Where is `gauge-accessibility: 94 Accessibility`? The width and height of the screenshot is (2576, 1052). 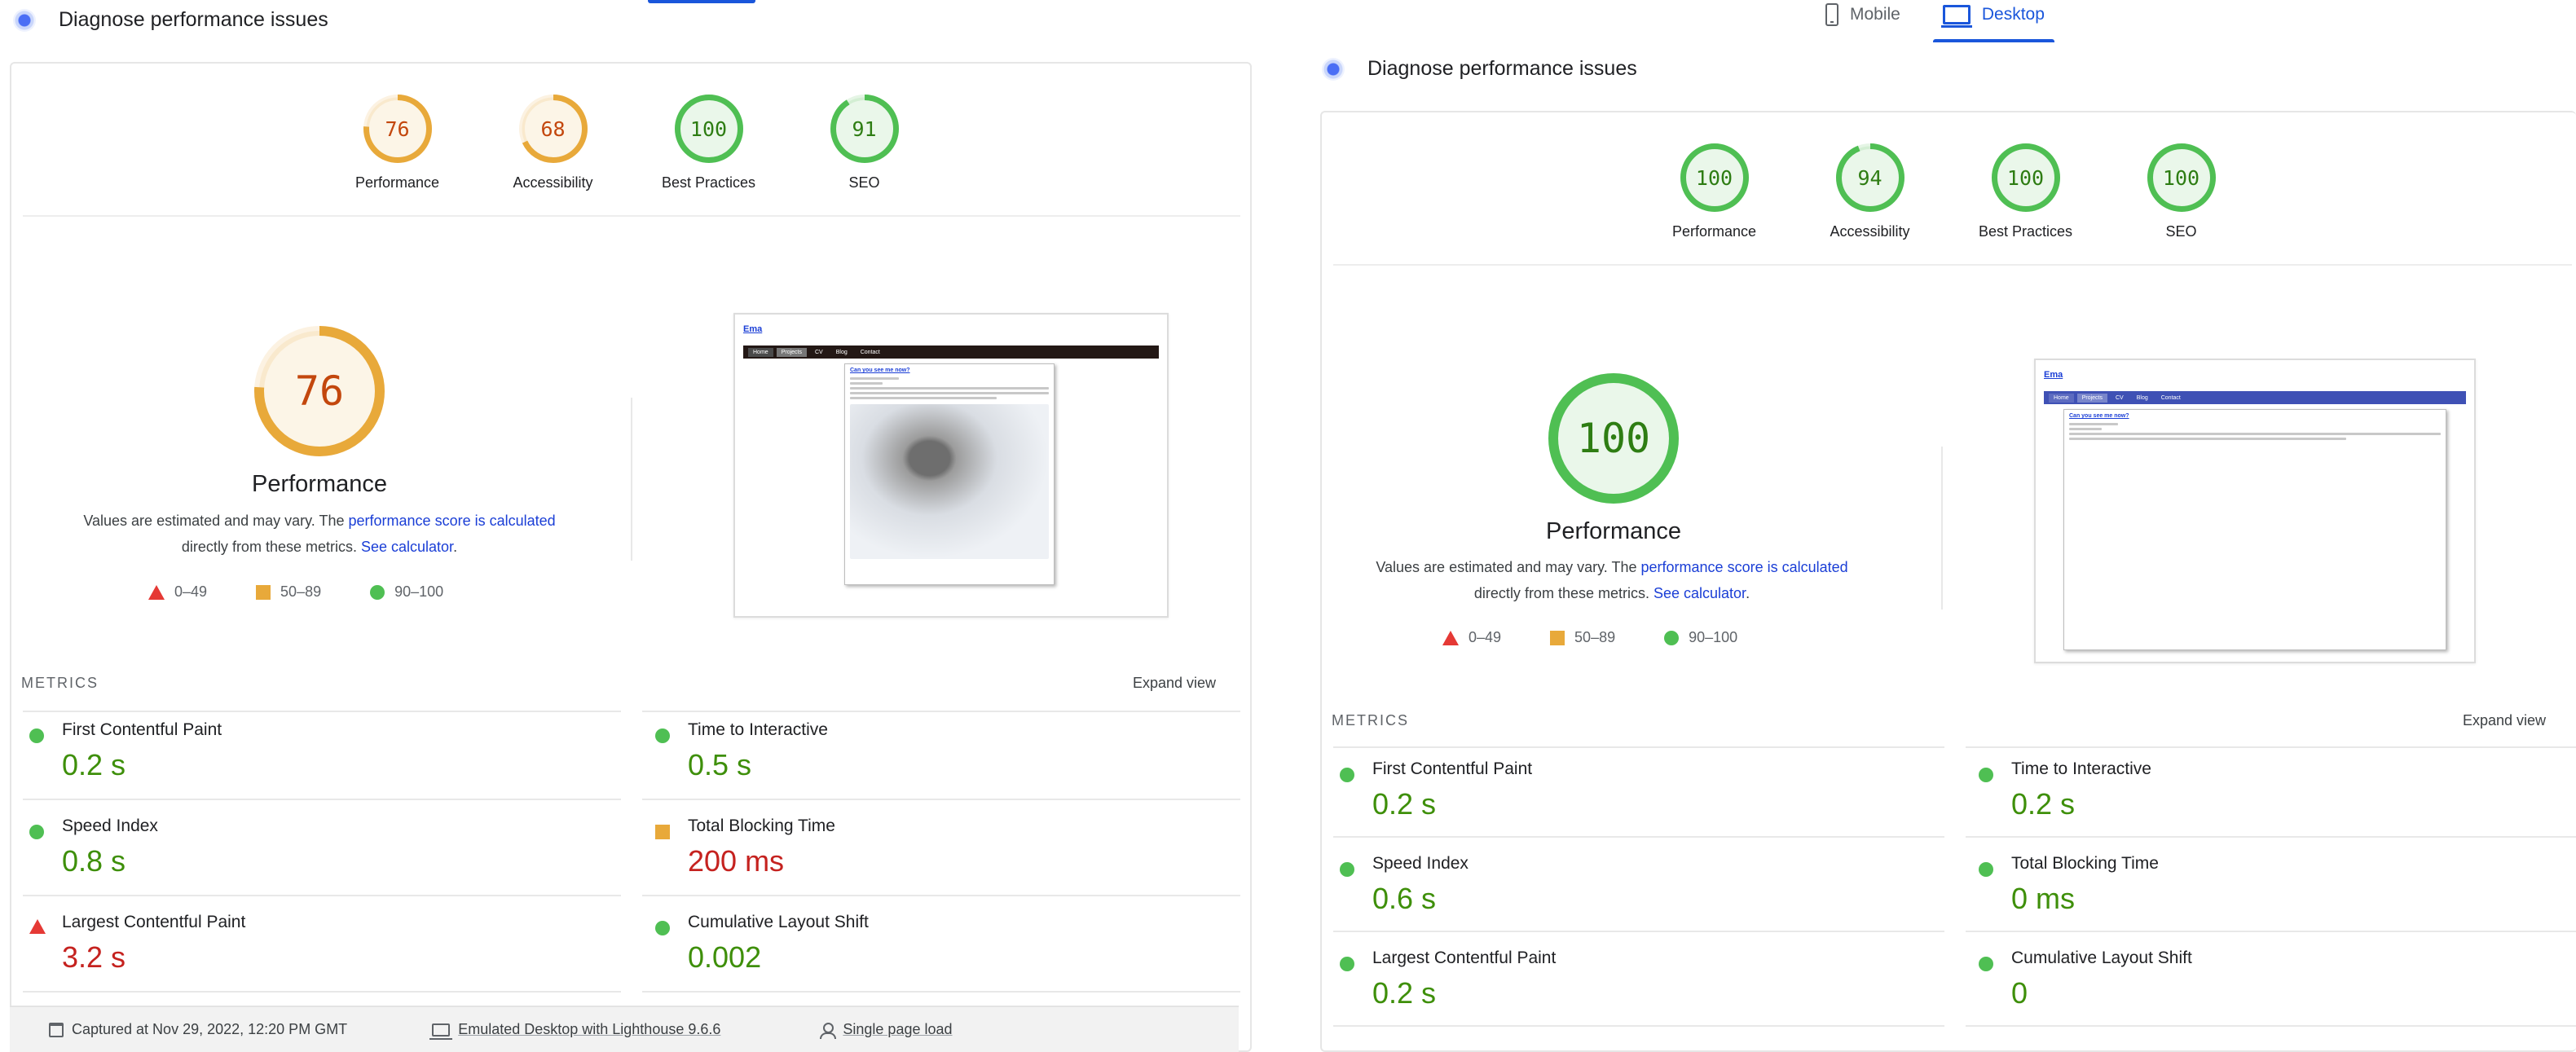
gauge-accessibility: 94 Accessibility is located at coordinates (1870, 191).